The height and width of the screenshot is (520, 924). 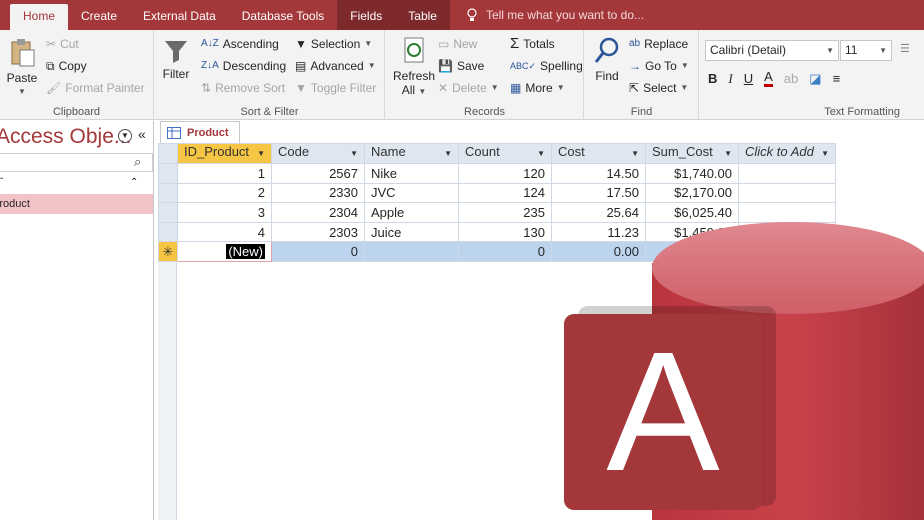 What do you see at coordinates (243, 66) in the screenshot?
I see `descending-button: Z↓A Descending` at bounding box center [243, 66].